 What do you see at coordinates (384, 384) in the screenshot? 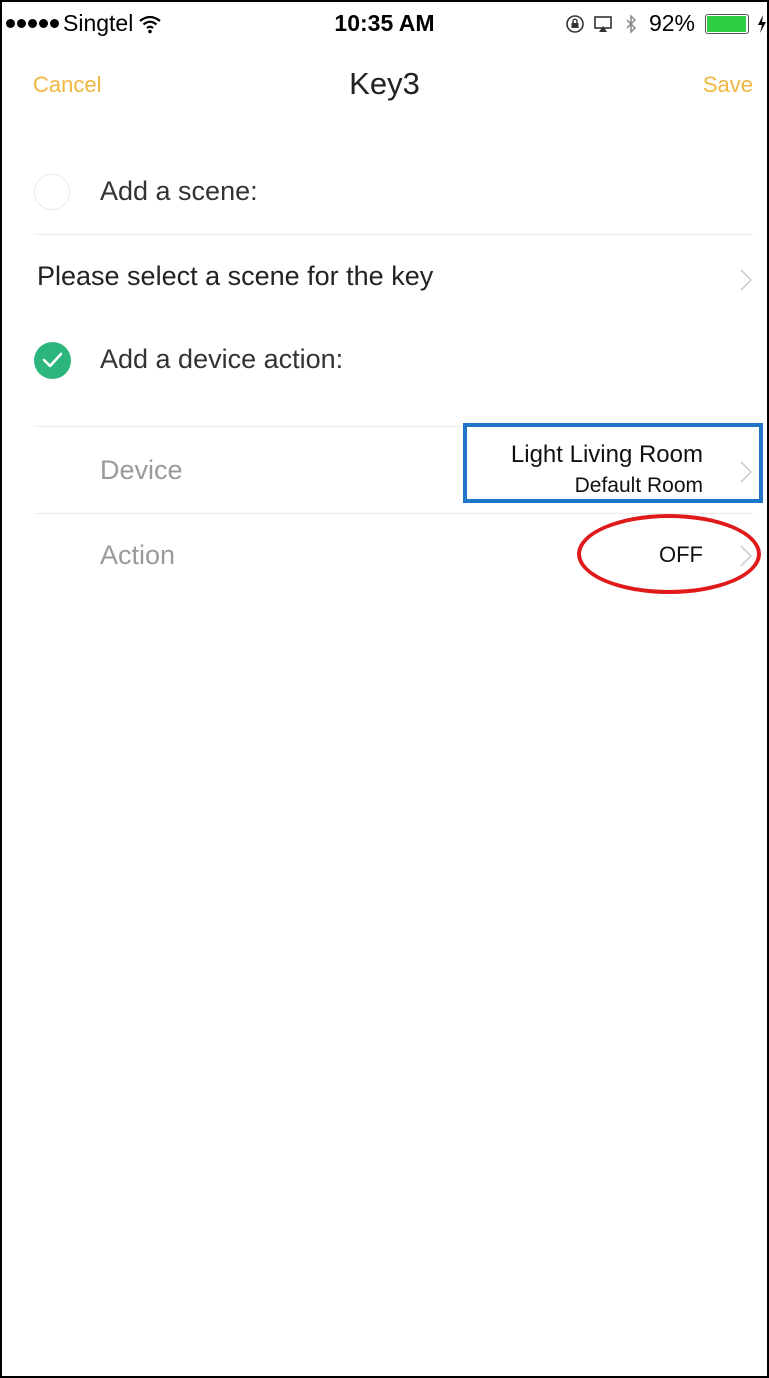
I see `add-device-action-option: Add a device action:` at bounding box center [384, 384].